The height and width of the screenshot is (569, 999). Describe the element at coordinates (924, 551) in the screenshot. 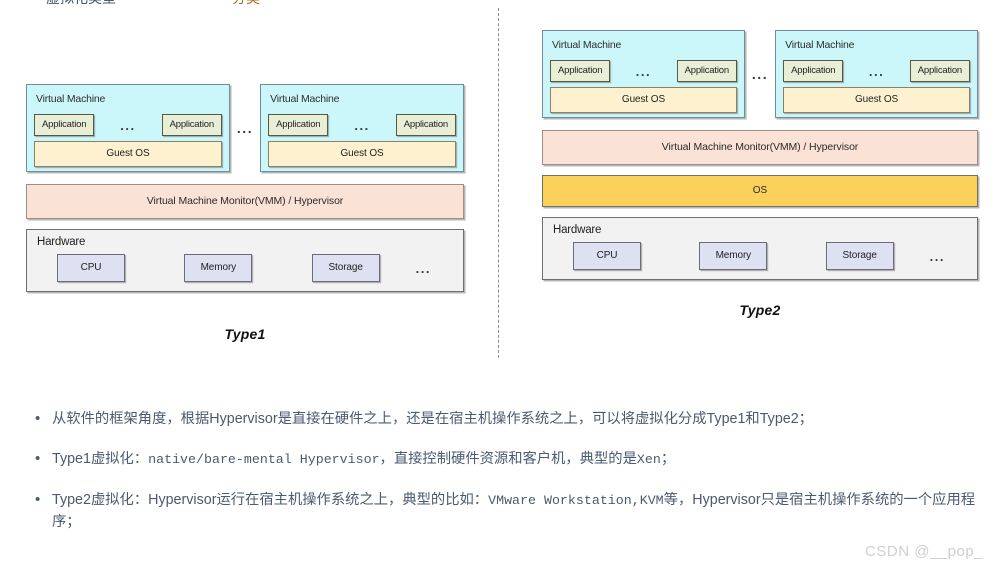

I see `csdn-watermark: CSDN @__pop_` at that location.